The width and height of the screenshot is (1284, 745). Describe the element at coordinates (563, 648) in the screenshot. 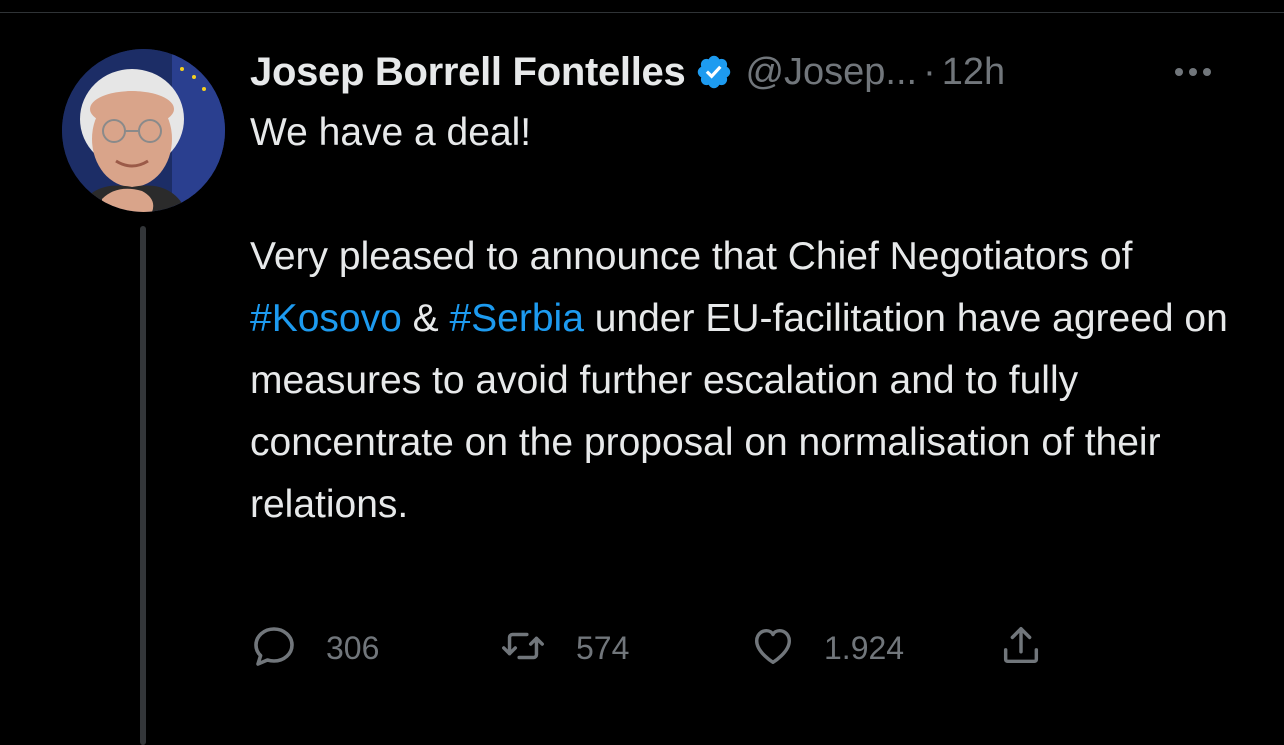

I see `retweet-button: 574` at that location.